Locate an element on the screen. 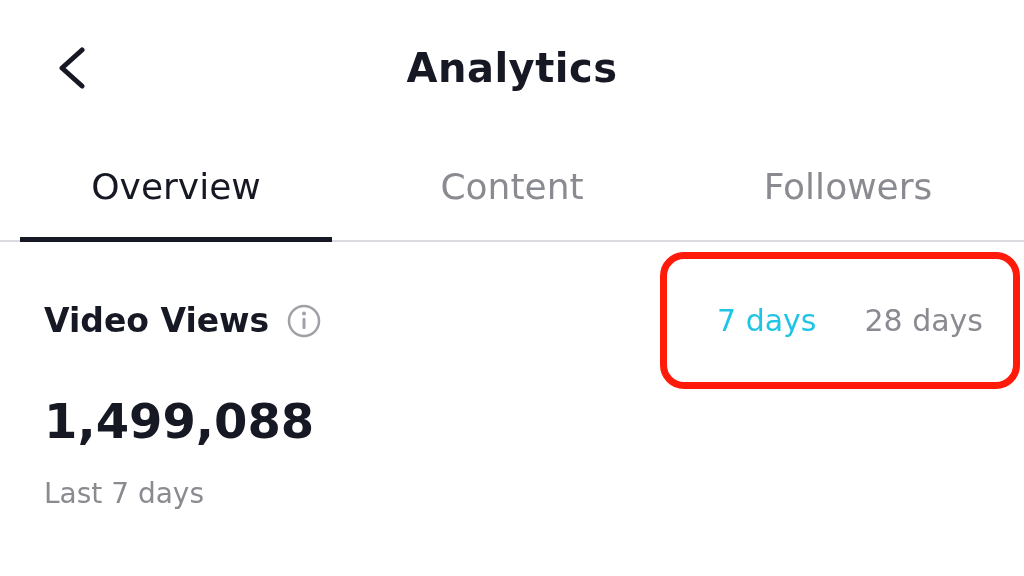 Image resolution: width=1024 pixels, height=576 pixels. info-icon is located at coordinates (304, 320).